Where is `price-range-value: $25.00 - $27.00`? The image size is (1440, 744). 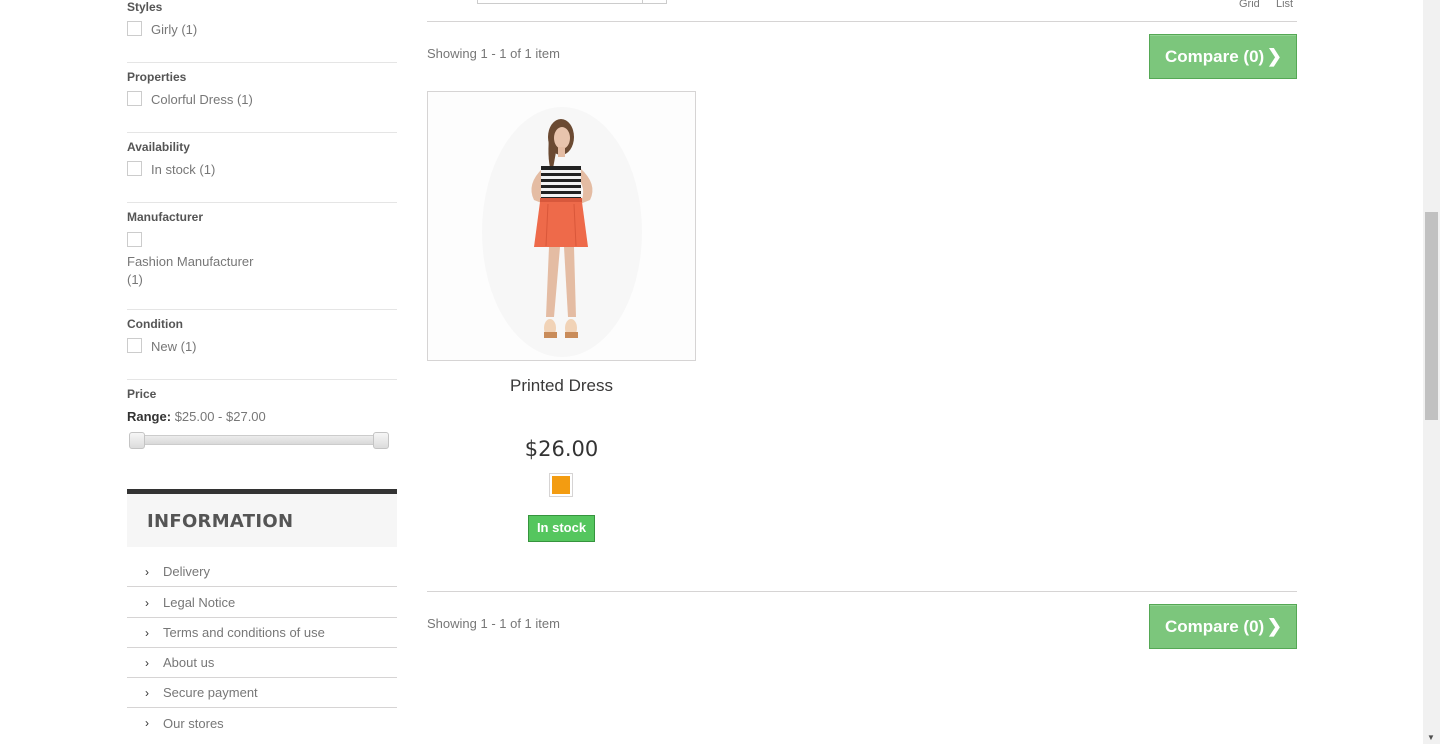
price-range-value: $25.00 - $27.00 is located at coordinates (220, 416).